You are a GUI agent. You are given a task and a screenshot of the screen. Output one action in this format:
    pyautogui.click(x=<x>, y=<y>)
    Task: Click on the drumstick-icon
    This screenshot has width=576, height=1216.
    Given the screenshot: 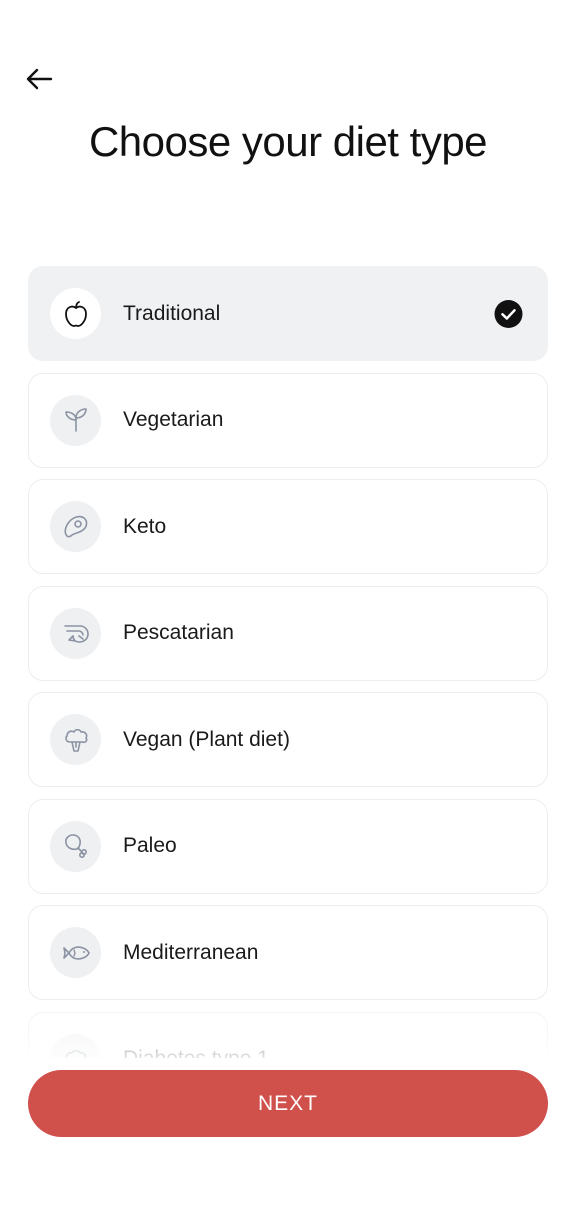 What is the action you would take?
    pyautogui.click(x=75, y=846)
    